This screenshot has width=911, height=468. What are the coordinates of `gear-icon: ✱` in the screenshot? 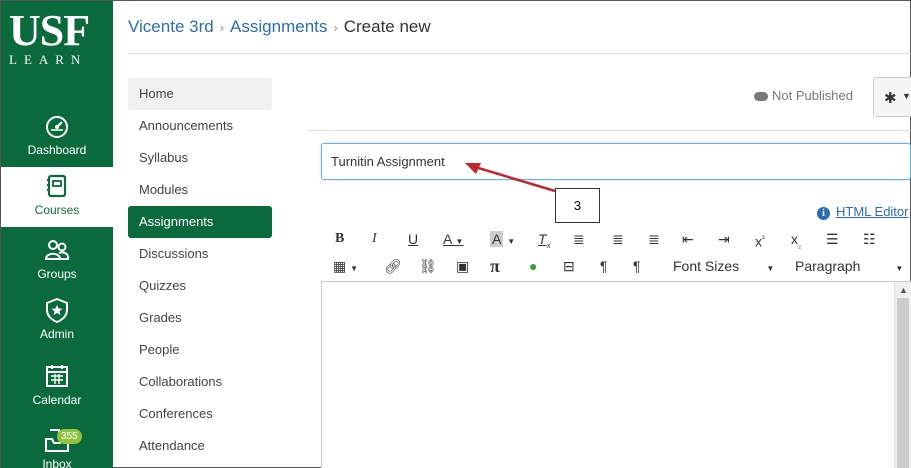 It's located at (890, 98).